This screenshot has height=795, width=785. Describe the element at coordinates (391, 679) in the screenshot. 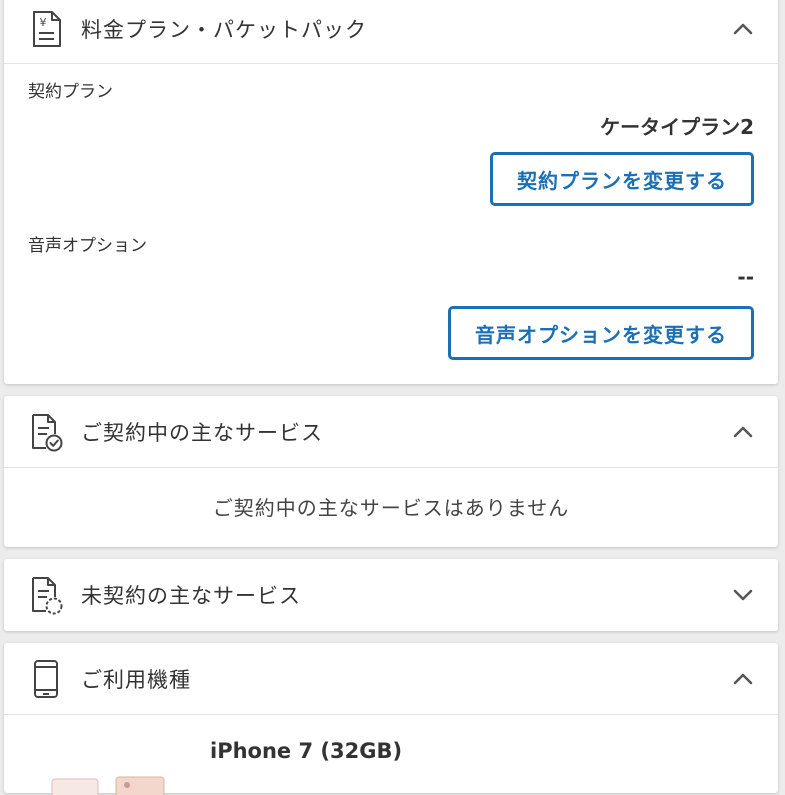

I see `device-header: ご利用機種` at that location.